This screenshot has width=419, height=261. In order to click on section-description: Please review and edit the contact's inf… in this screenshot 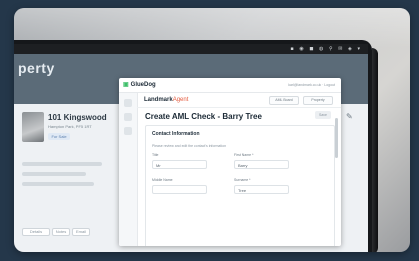, I will do `click(189, 146)`.